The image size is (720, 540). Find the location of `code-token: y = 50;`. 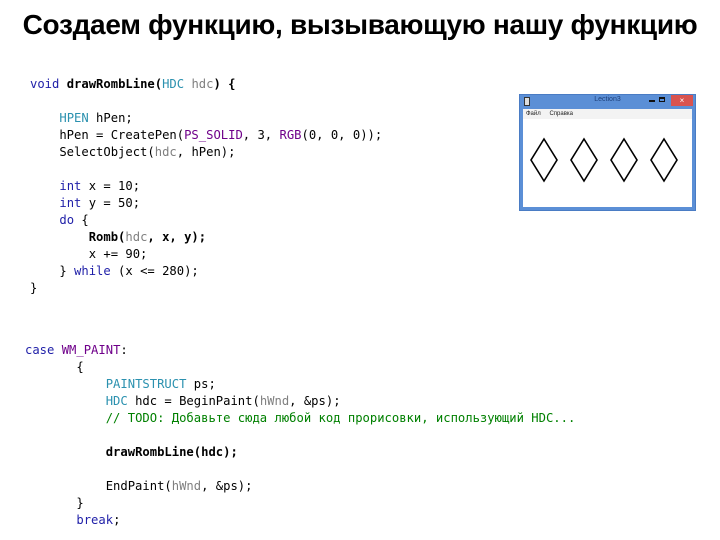

code-token: y = 50; is located at coordinates (111, 203).